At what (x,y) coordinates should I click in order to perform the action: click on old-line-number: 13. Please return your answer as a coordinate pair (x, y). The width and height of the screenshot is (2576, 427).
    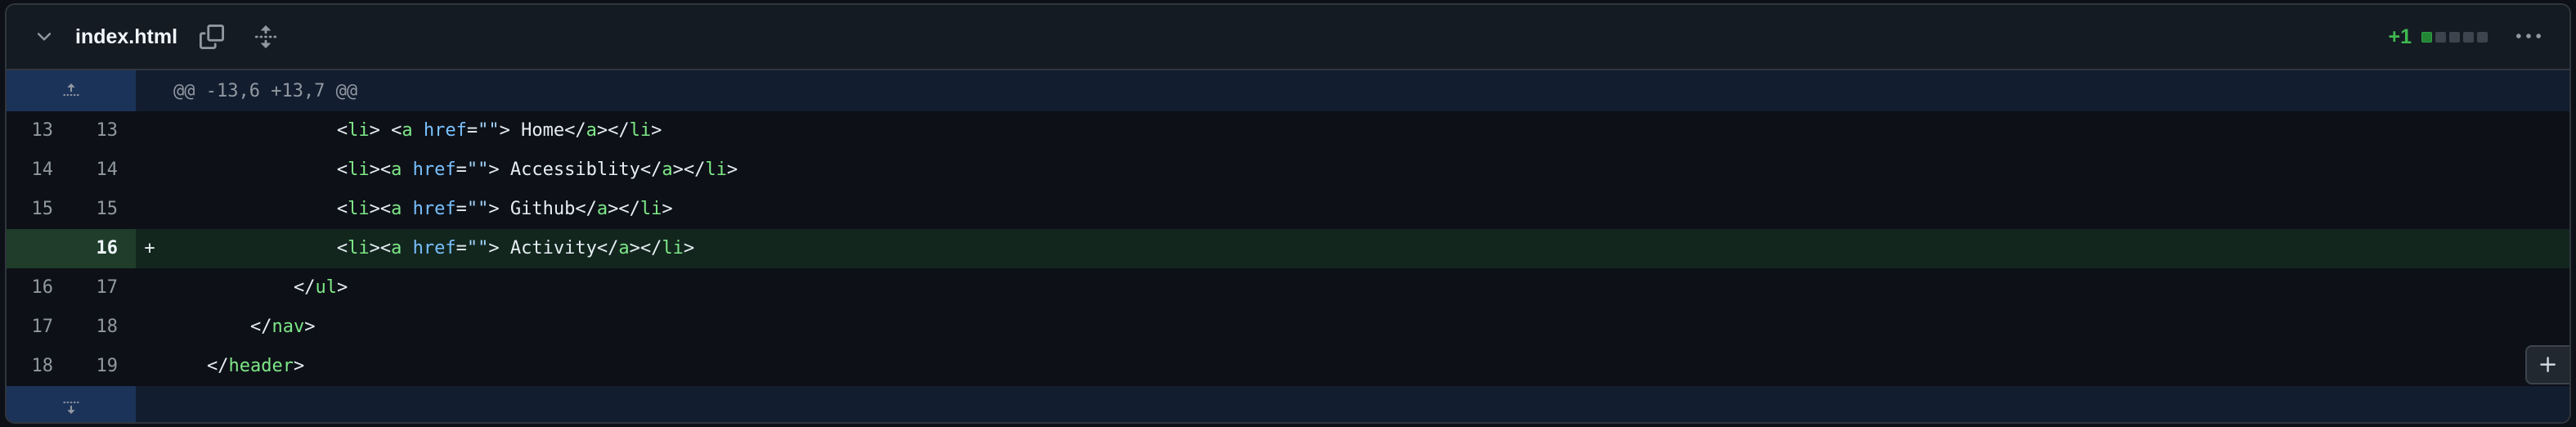
    Looking at the image, I should click on (39, 131).